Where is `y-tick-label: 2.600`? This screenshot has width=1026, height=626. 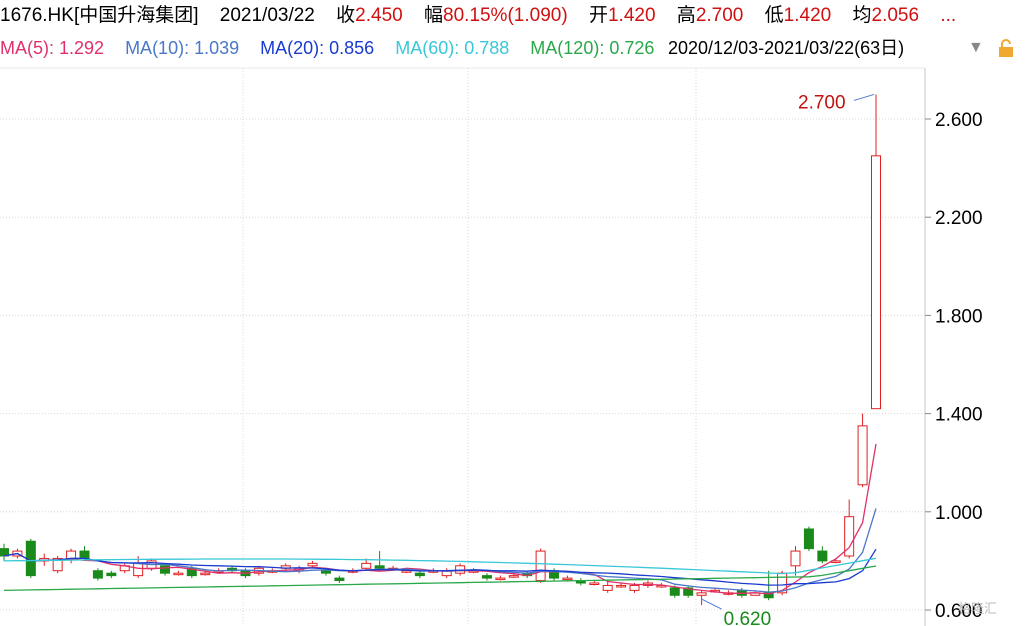
y-tick-label: 2.600 is located at coordinates (959, 120).